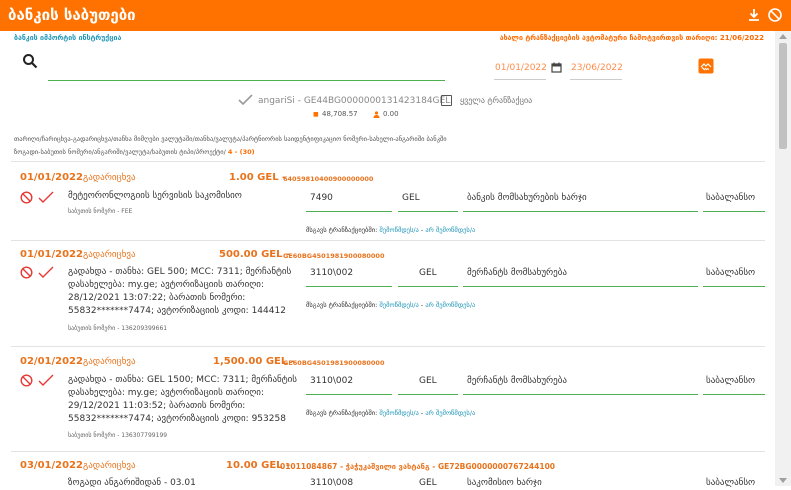 The height and width of the screenshot is (490, 791). I want to click on date-to-underline, so click(596, 79).